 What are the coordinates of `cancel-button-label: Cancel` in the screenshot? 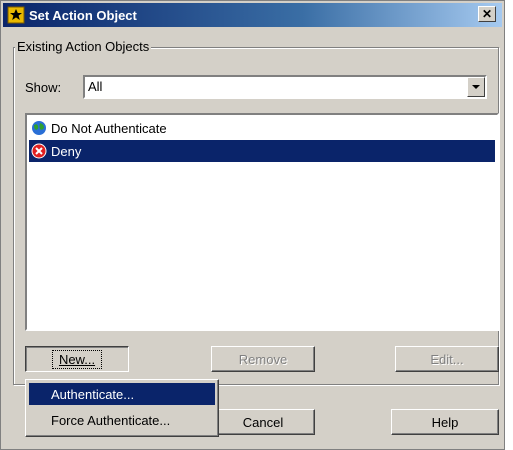 It's located at (263, 422).